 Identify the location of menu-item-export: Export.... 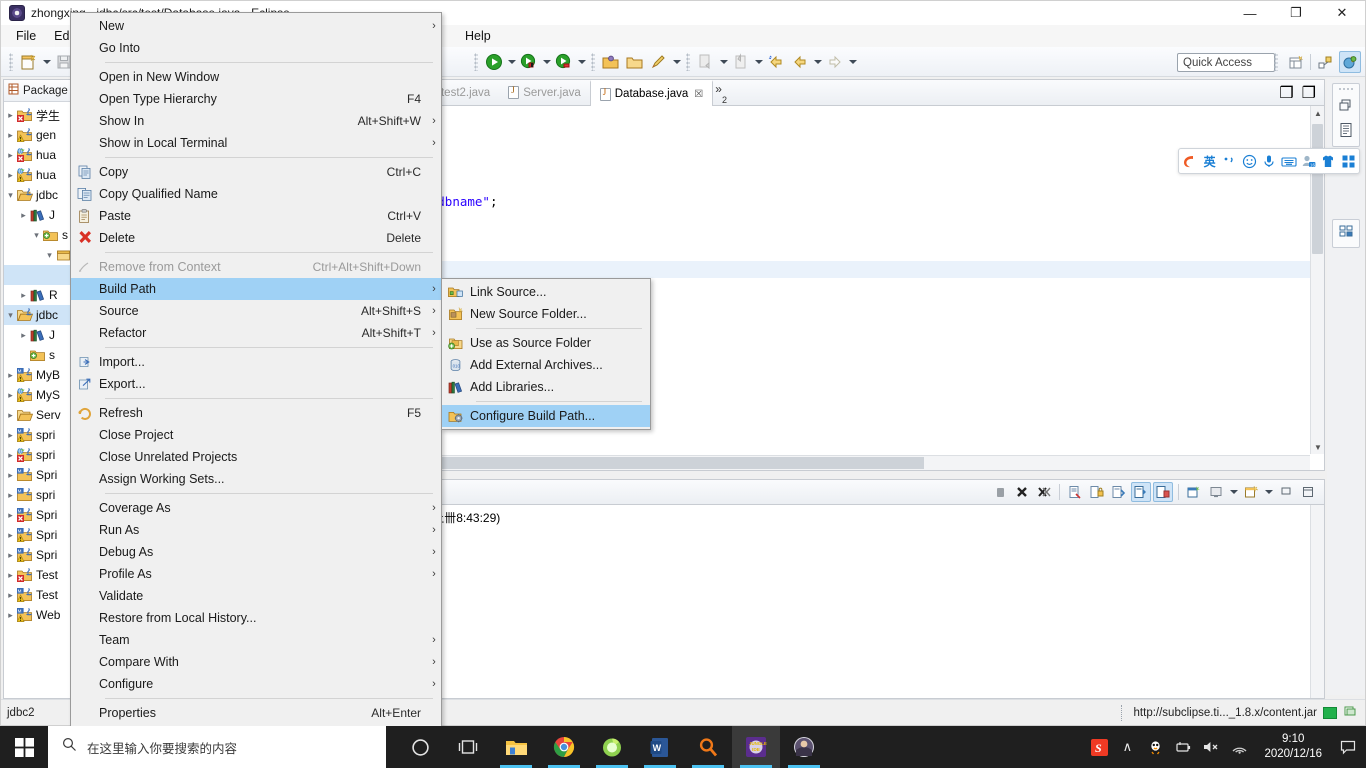
(256, 384).